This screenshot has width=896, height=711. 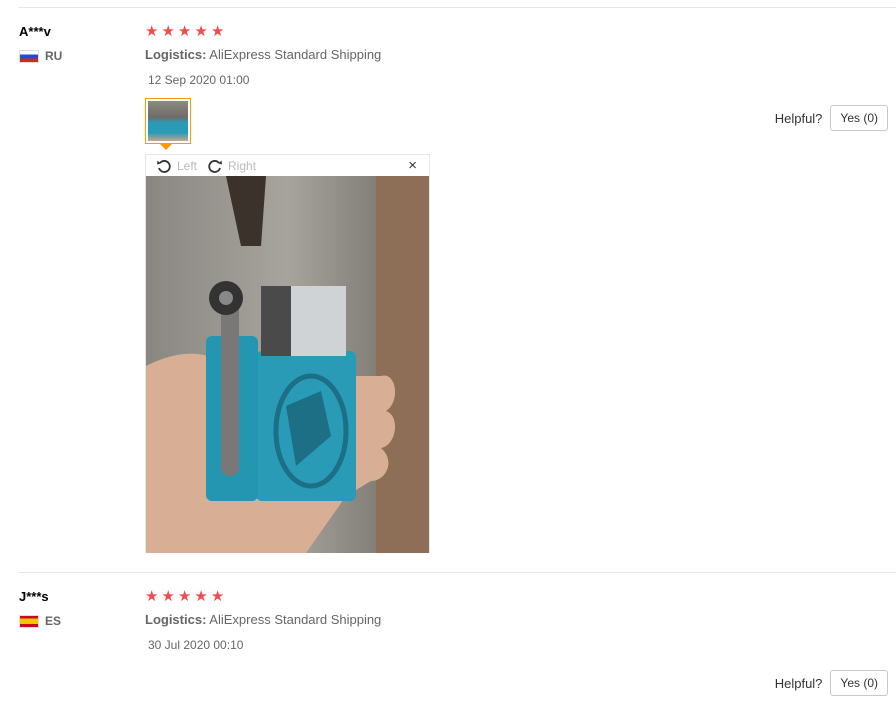 What do you see at coordinates (457, 572) in the screenshot?
I see `review-divider` at bounding box center [457, 572].